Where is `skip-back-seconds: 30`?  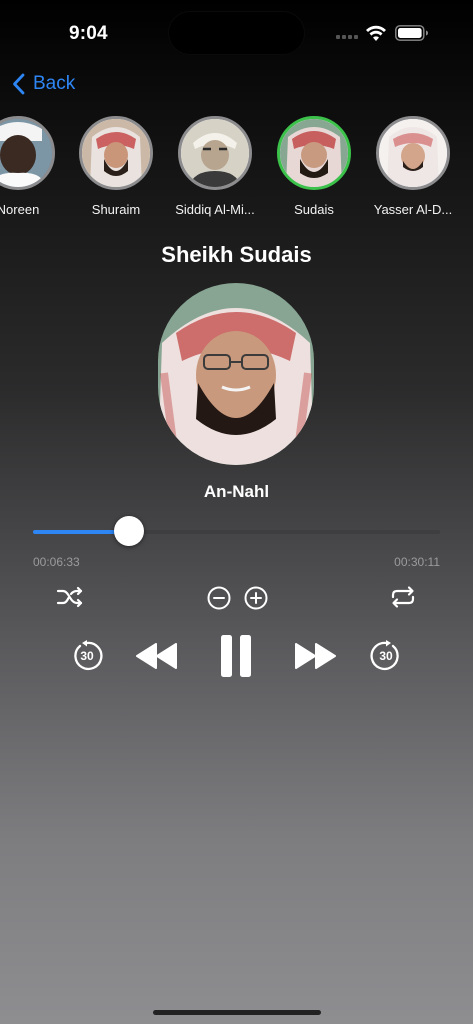 skip-back-seconds: 30 is located at coordinates (87, 656).